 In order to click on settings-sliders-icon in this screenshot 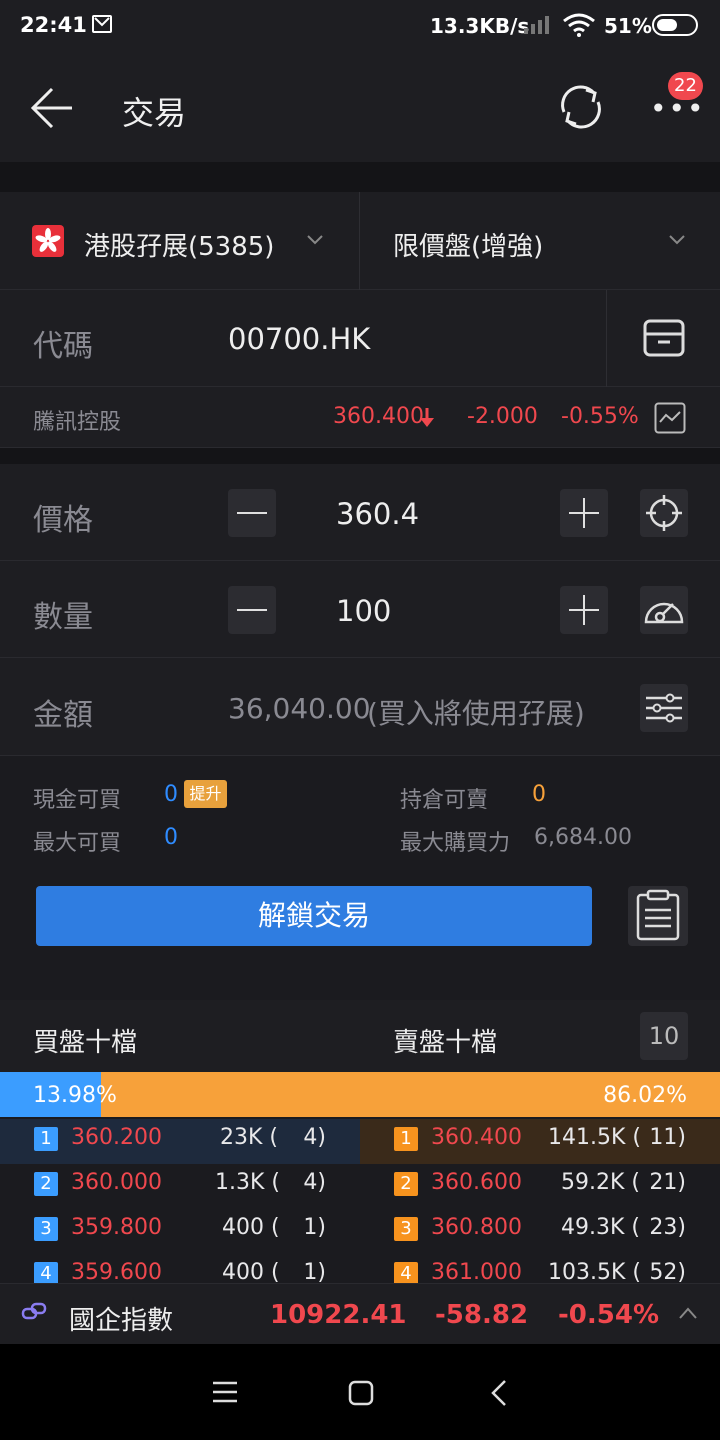, I will do `click(664, 708)`.